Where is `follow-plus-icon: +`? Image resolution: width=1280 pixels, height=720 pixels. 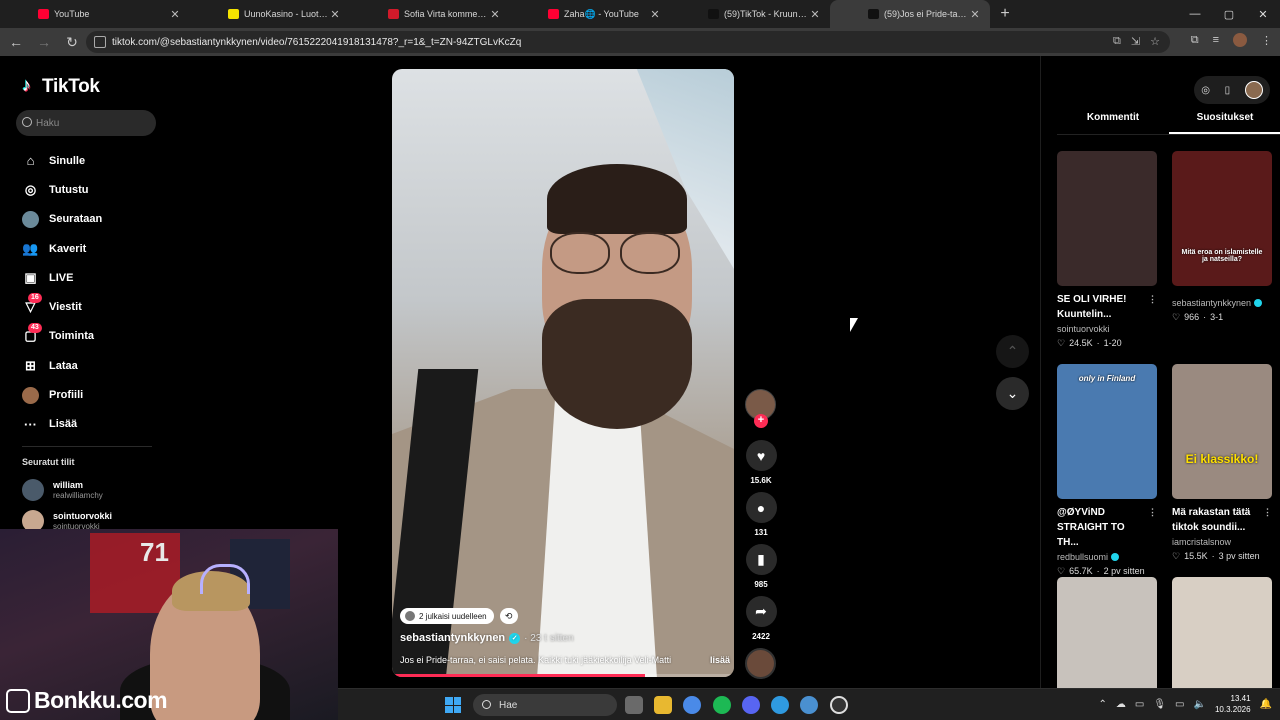 follow-plus-icon: + is located at coordinates (761, 421).